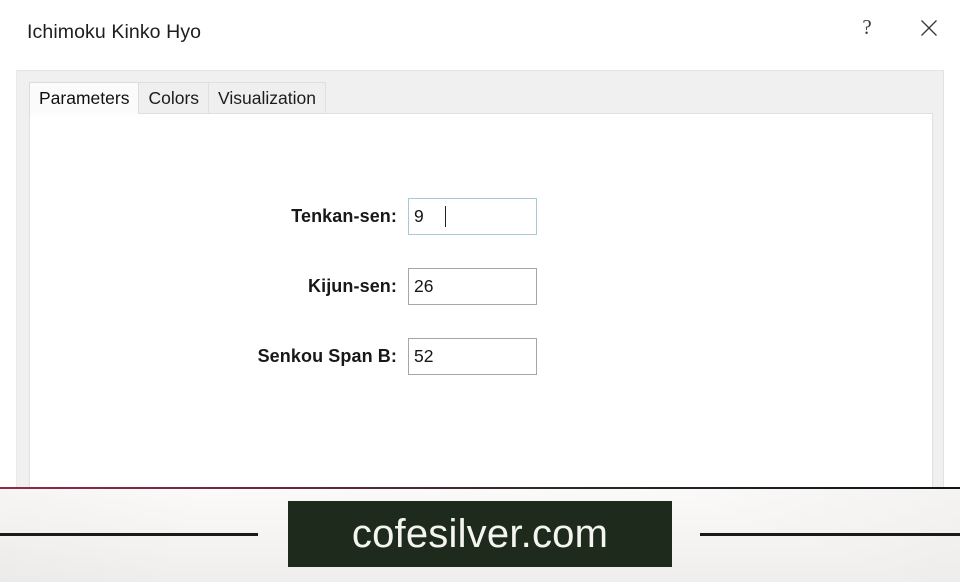 Image resolution: width=960 pixels, height=582 pixels. I want to click on question-mark-icon: ?, so click(867, 26).